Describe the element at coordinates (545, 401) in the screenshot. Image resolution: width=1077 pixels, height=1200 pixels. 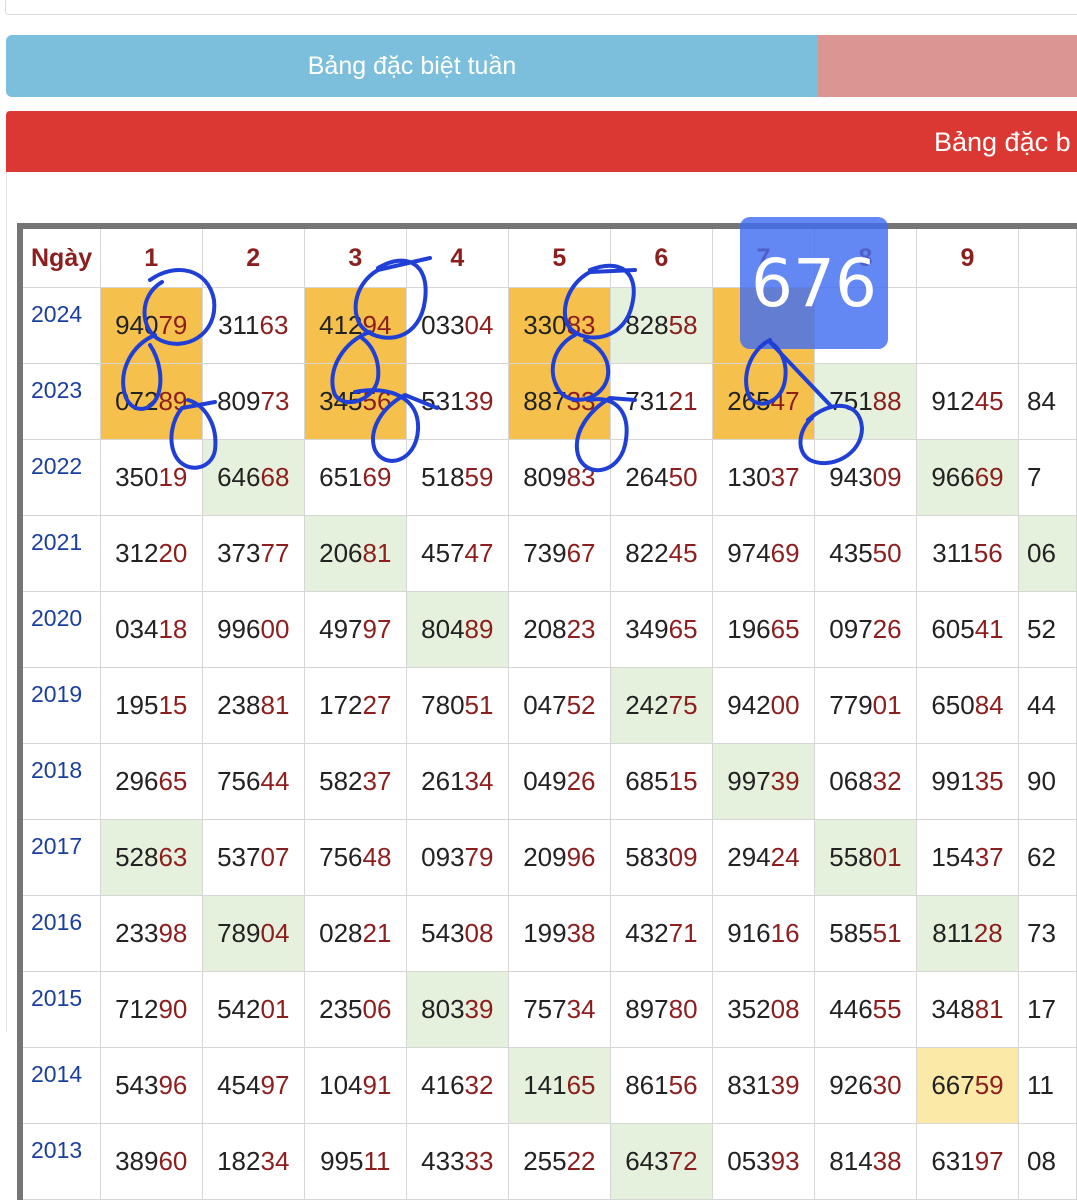
I see `result-head-digits: 887` at that location.